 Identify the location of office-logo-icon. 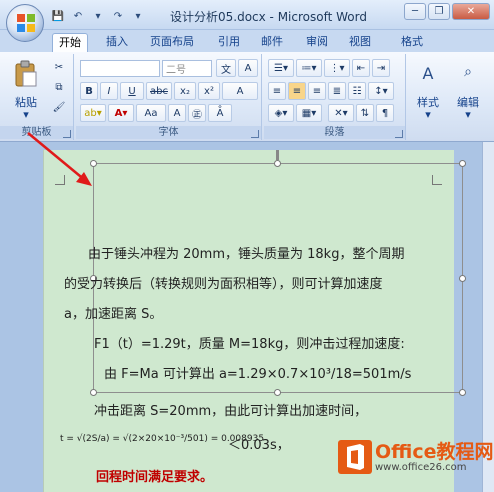
(26, 23).